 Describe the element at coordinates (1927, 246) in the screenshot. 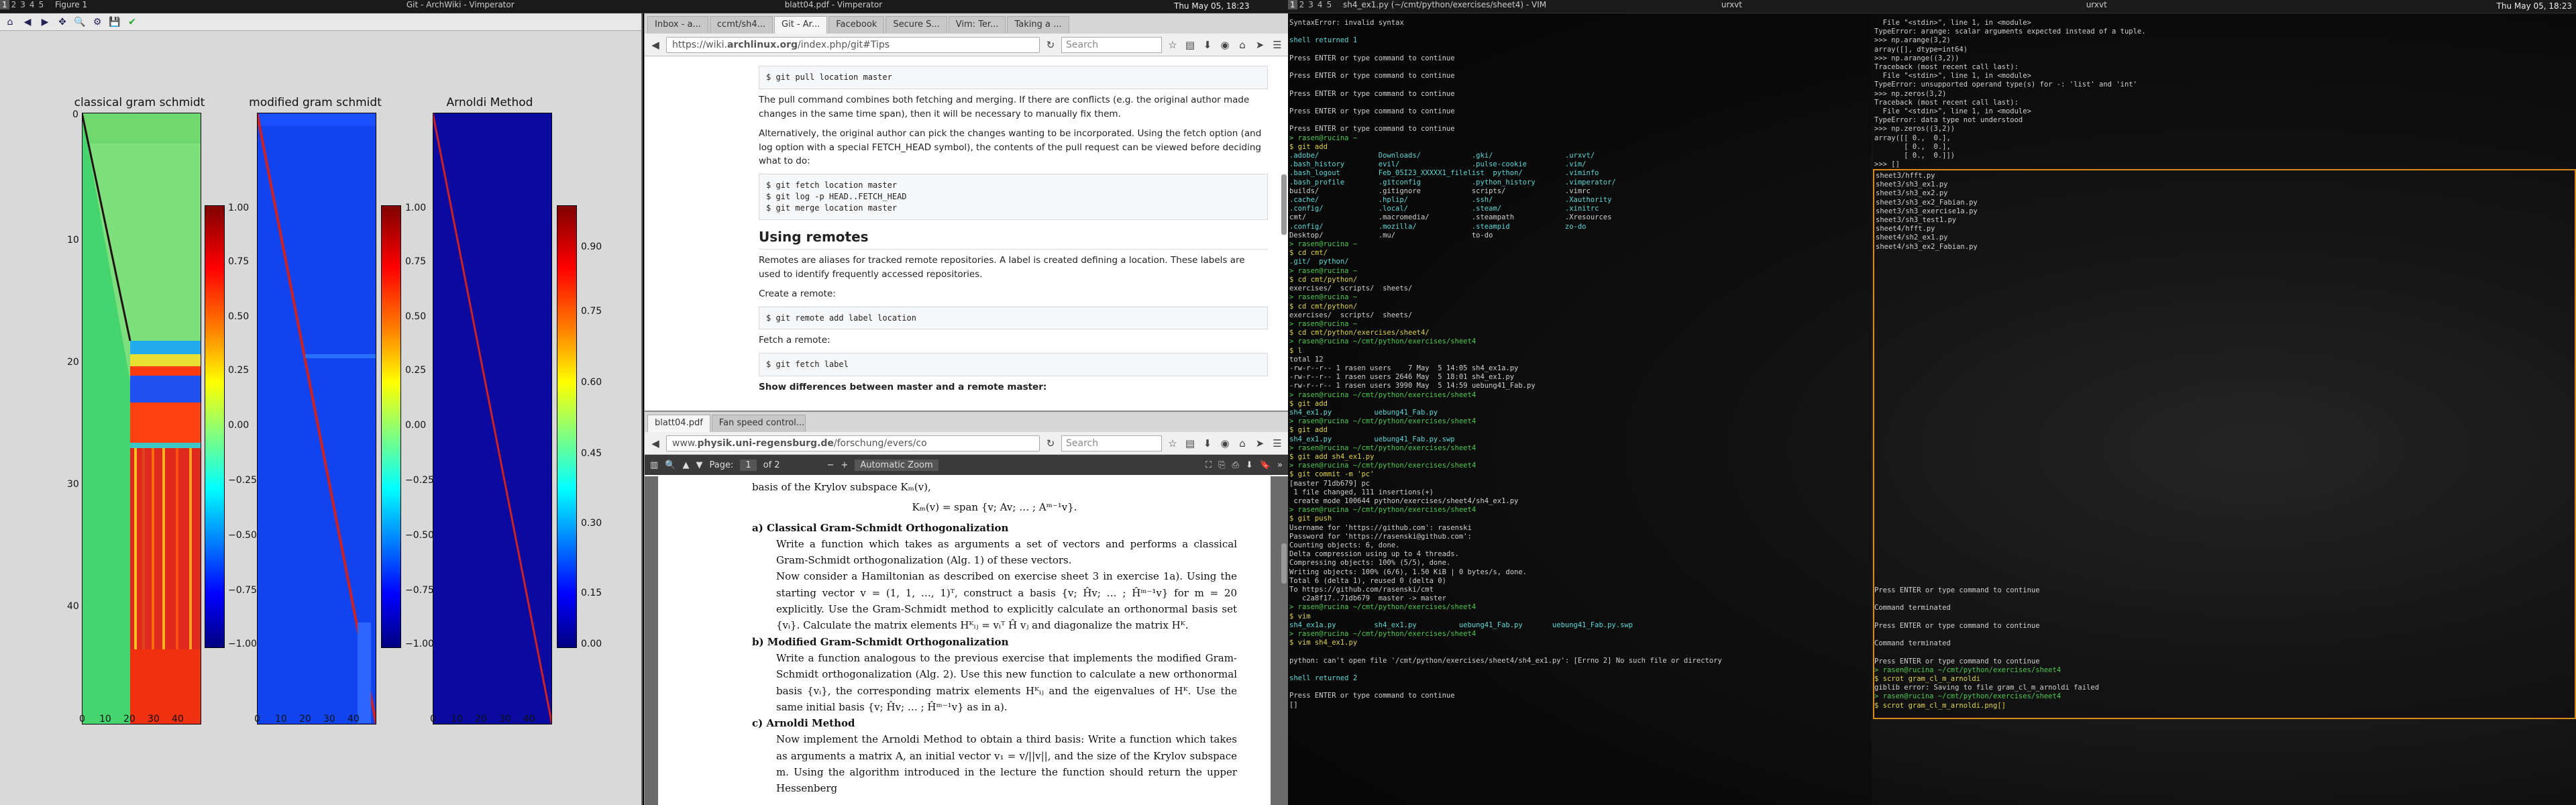

I see `terminal-line: sheet4/sh3_ex2_Fabian.py` at that location.